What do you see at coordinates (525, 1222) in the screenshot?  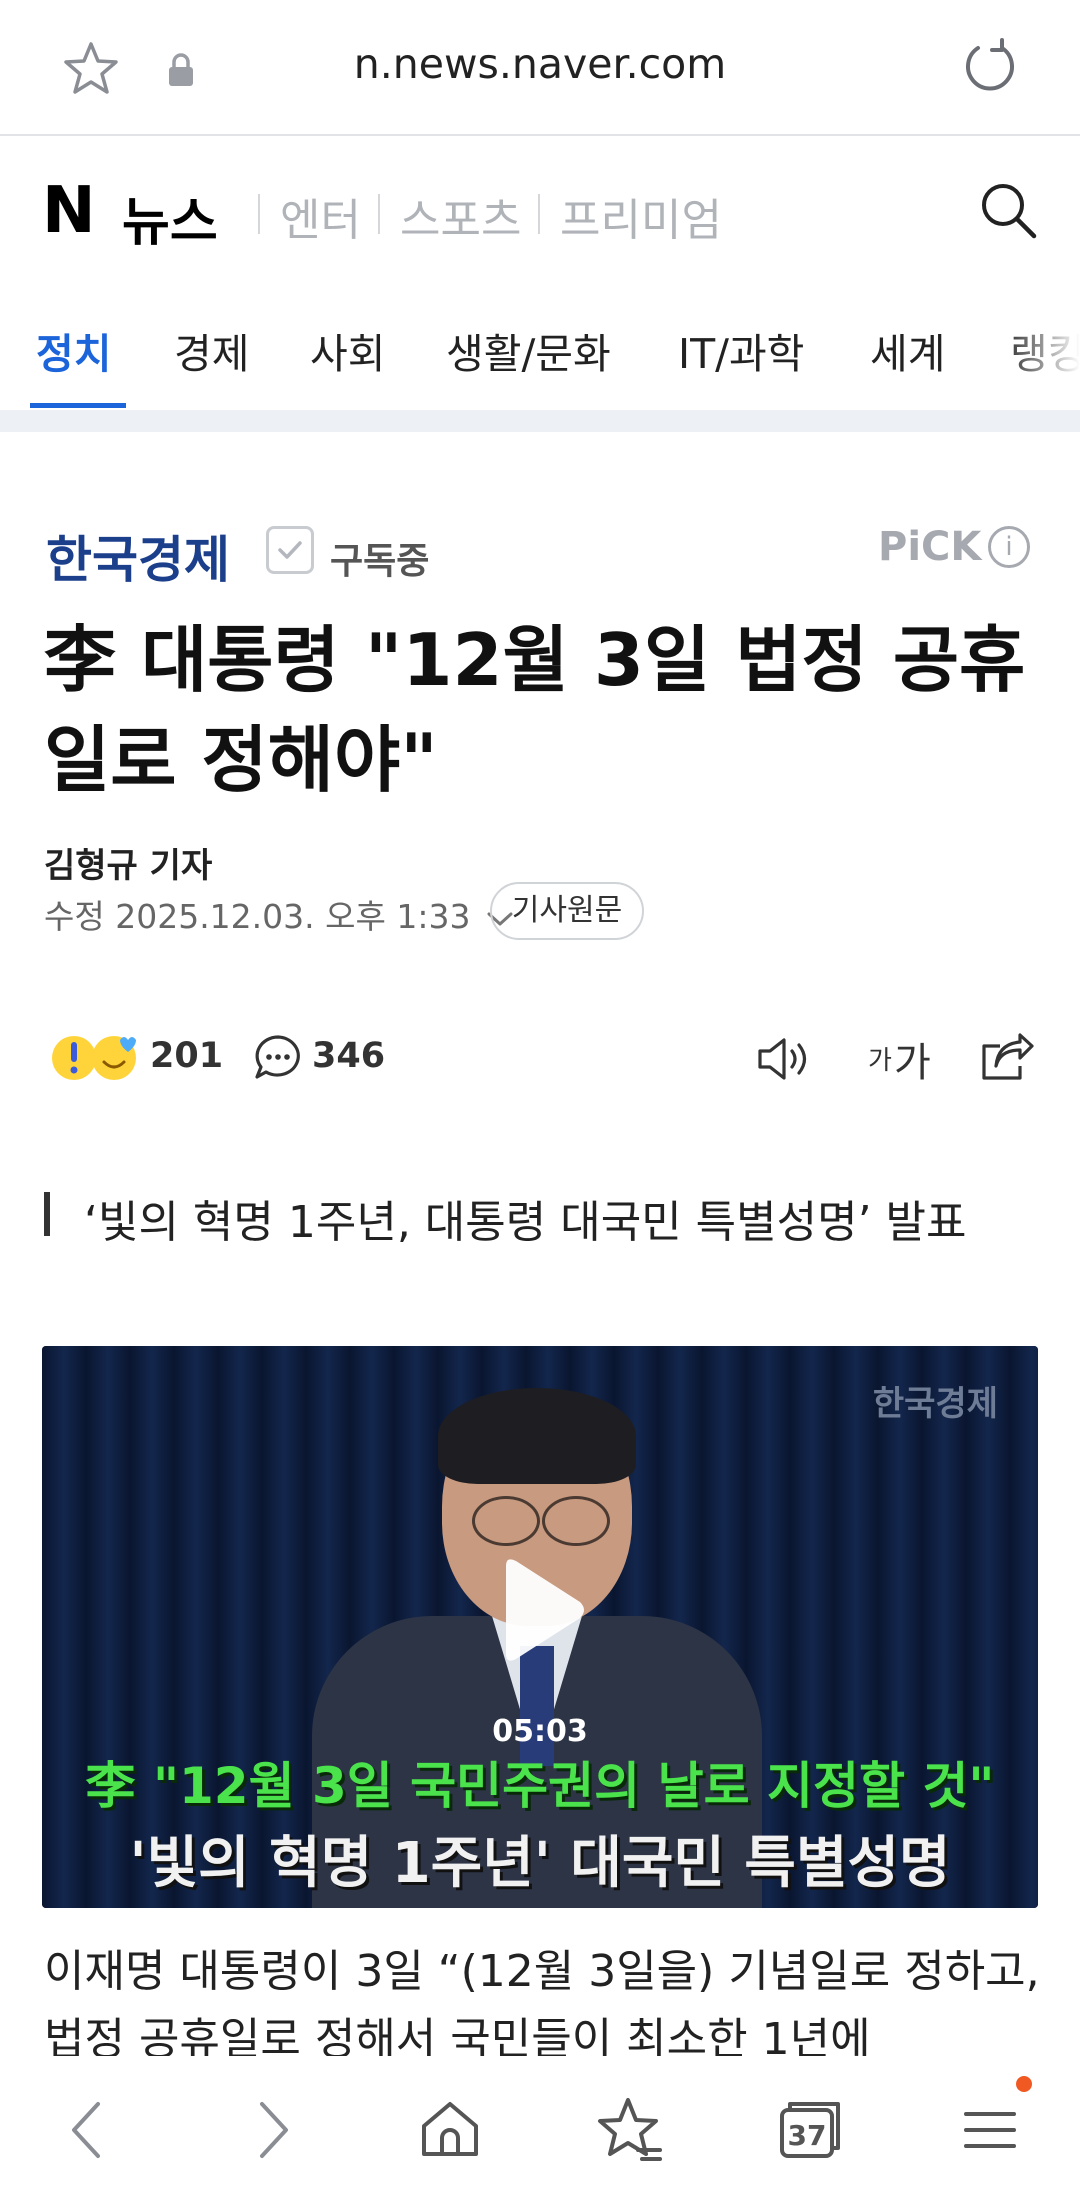 I see `article-subheading: ‘빛의 혁명 1주년, 대통령 대국민 특별성명’ 발표` at bounding box center [525, 1222].